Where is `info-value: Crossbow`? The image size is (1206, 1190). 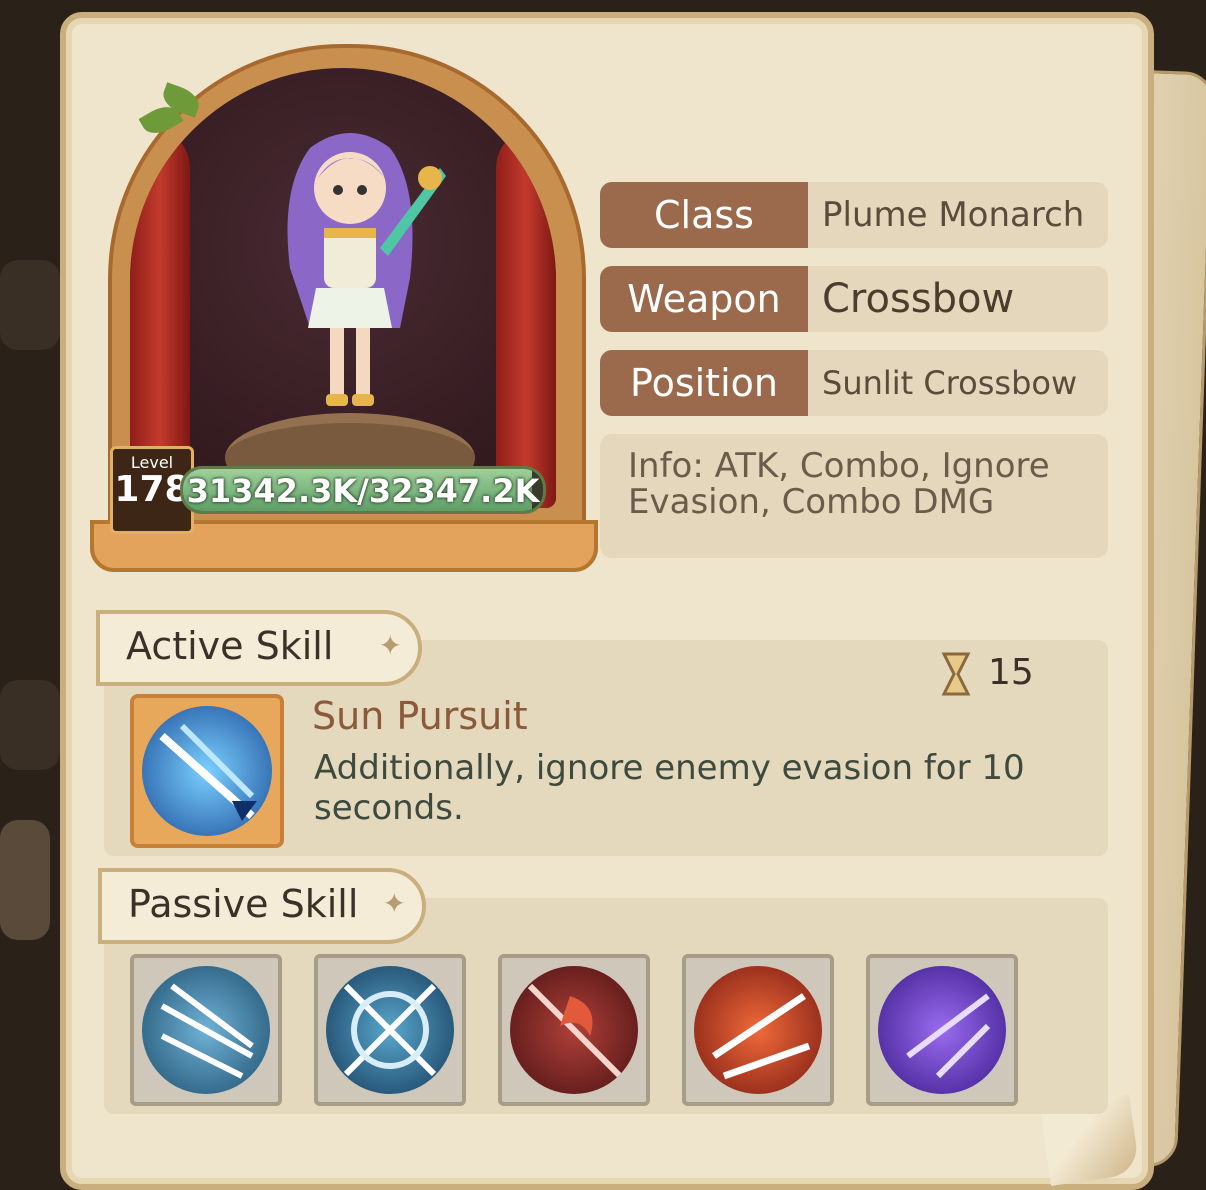 info-value: Crossbow is located at coordinates (918, 299).